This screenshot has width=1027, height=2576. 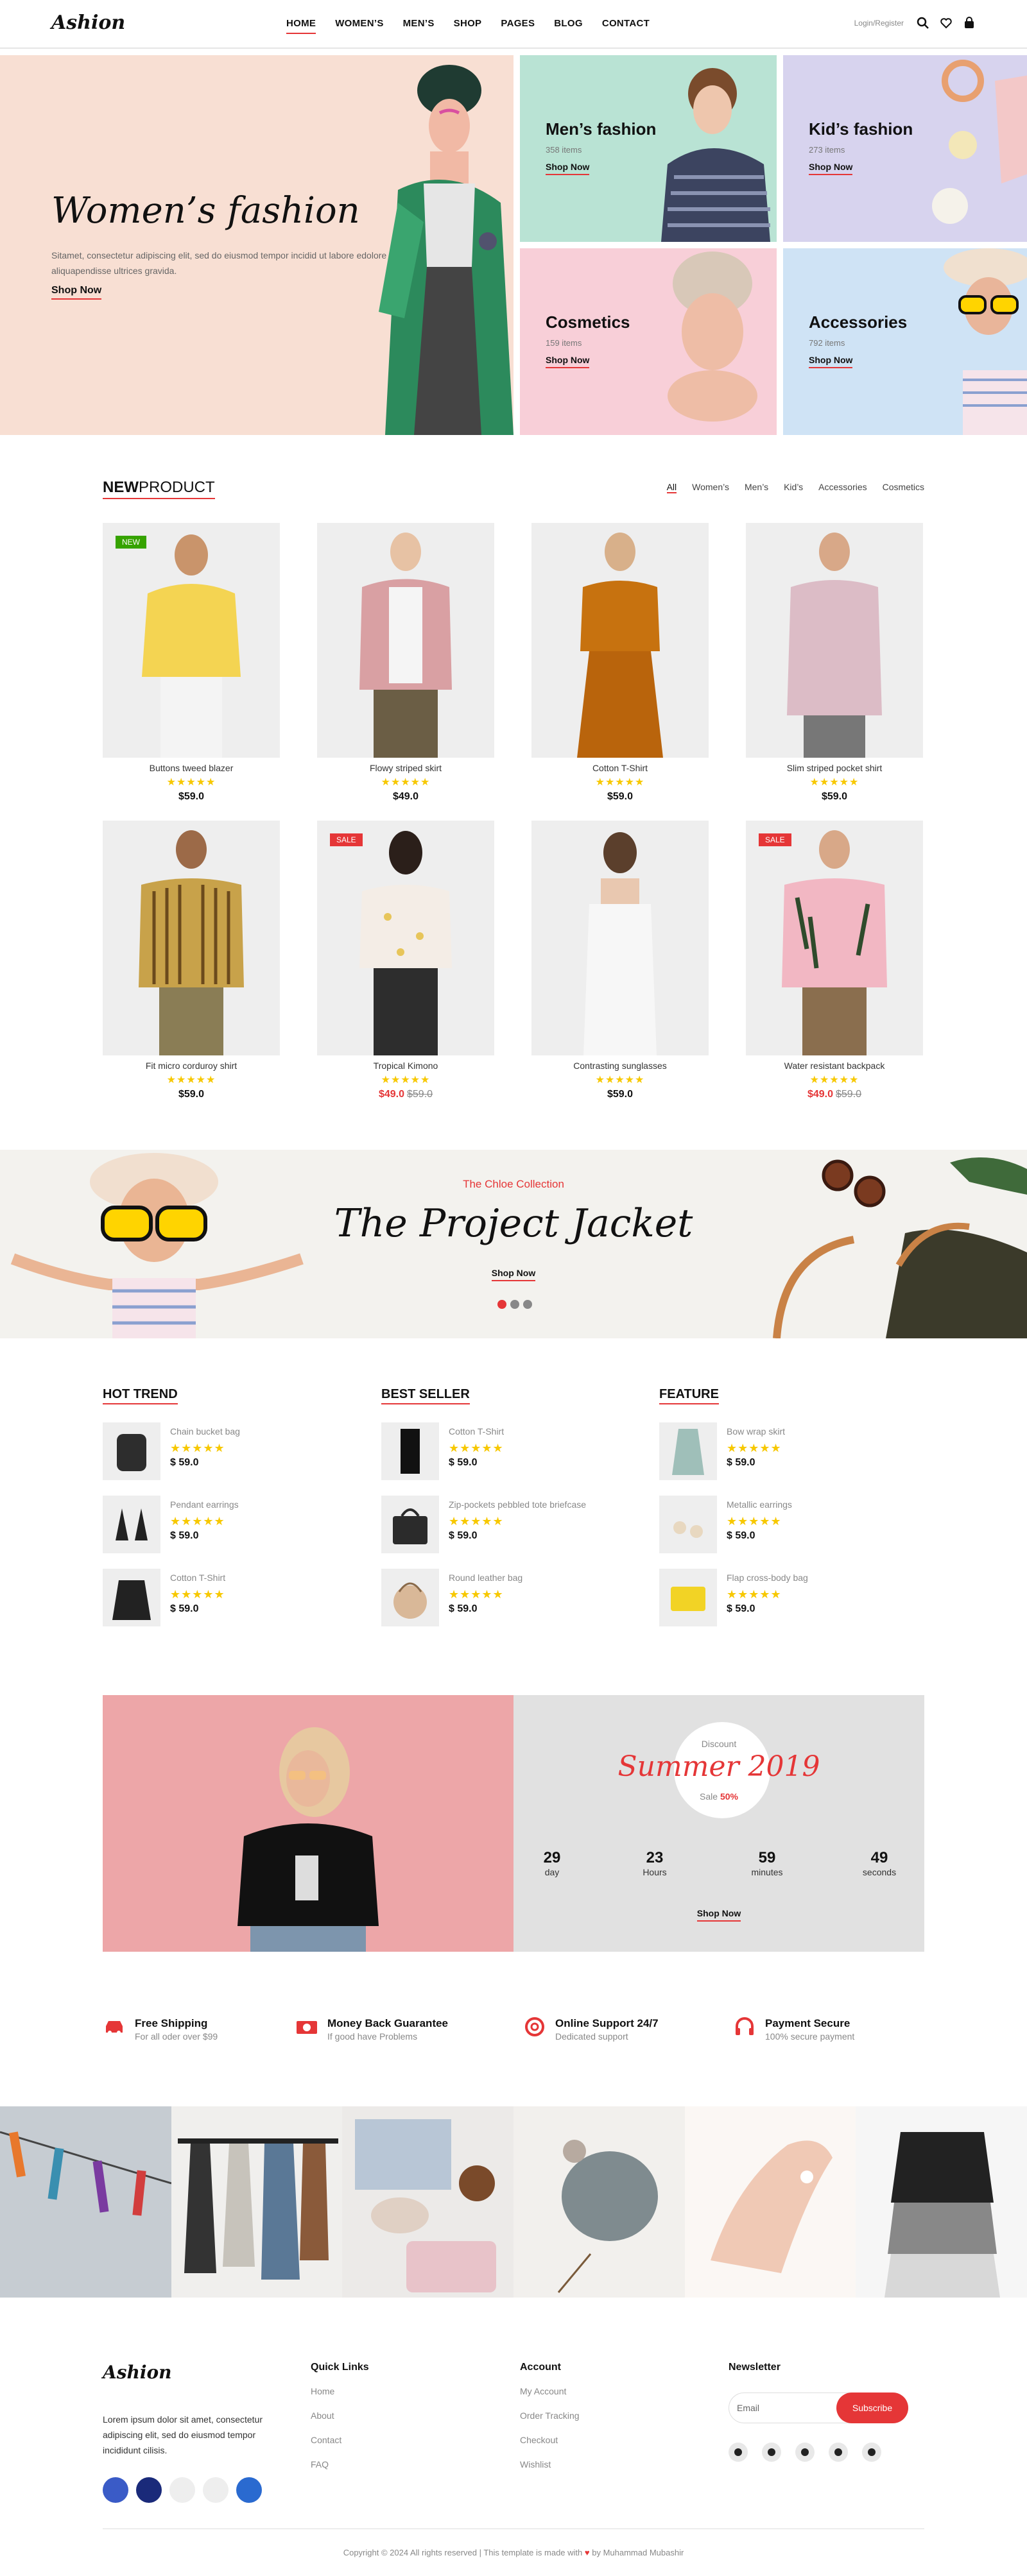 What do you see at coordinates (550, 2415) in the screenshot?
I see `footer-link-order-tracking: Order Tracking` at bounding box center [550, 2415].